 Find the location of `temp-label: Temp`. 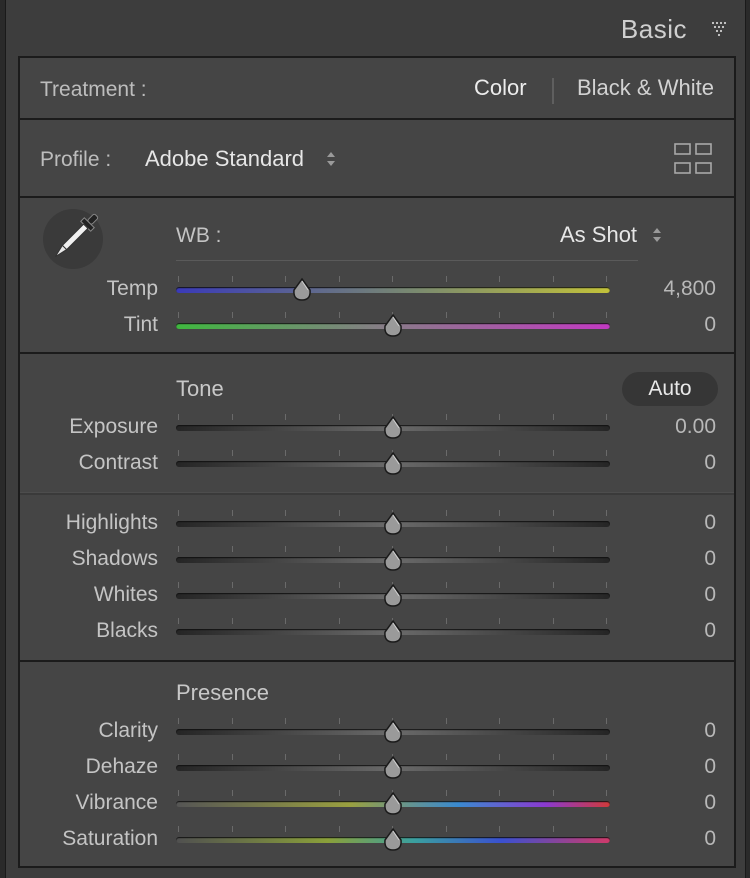

temp-label: Temp is located at coordinates (132, 288).